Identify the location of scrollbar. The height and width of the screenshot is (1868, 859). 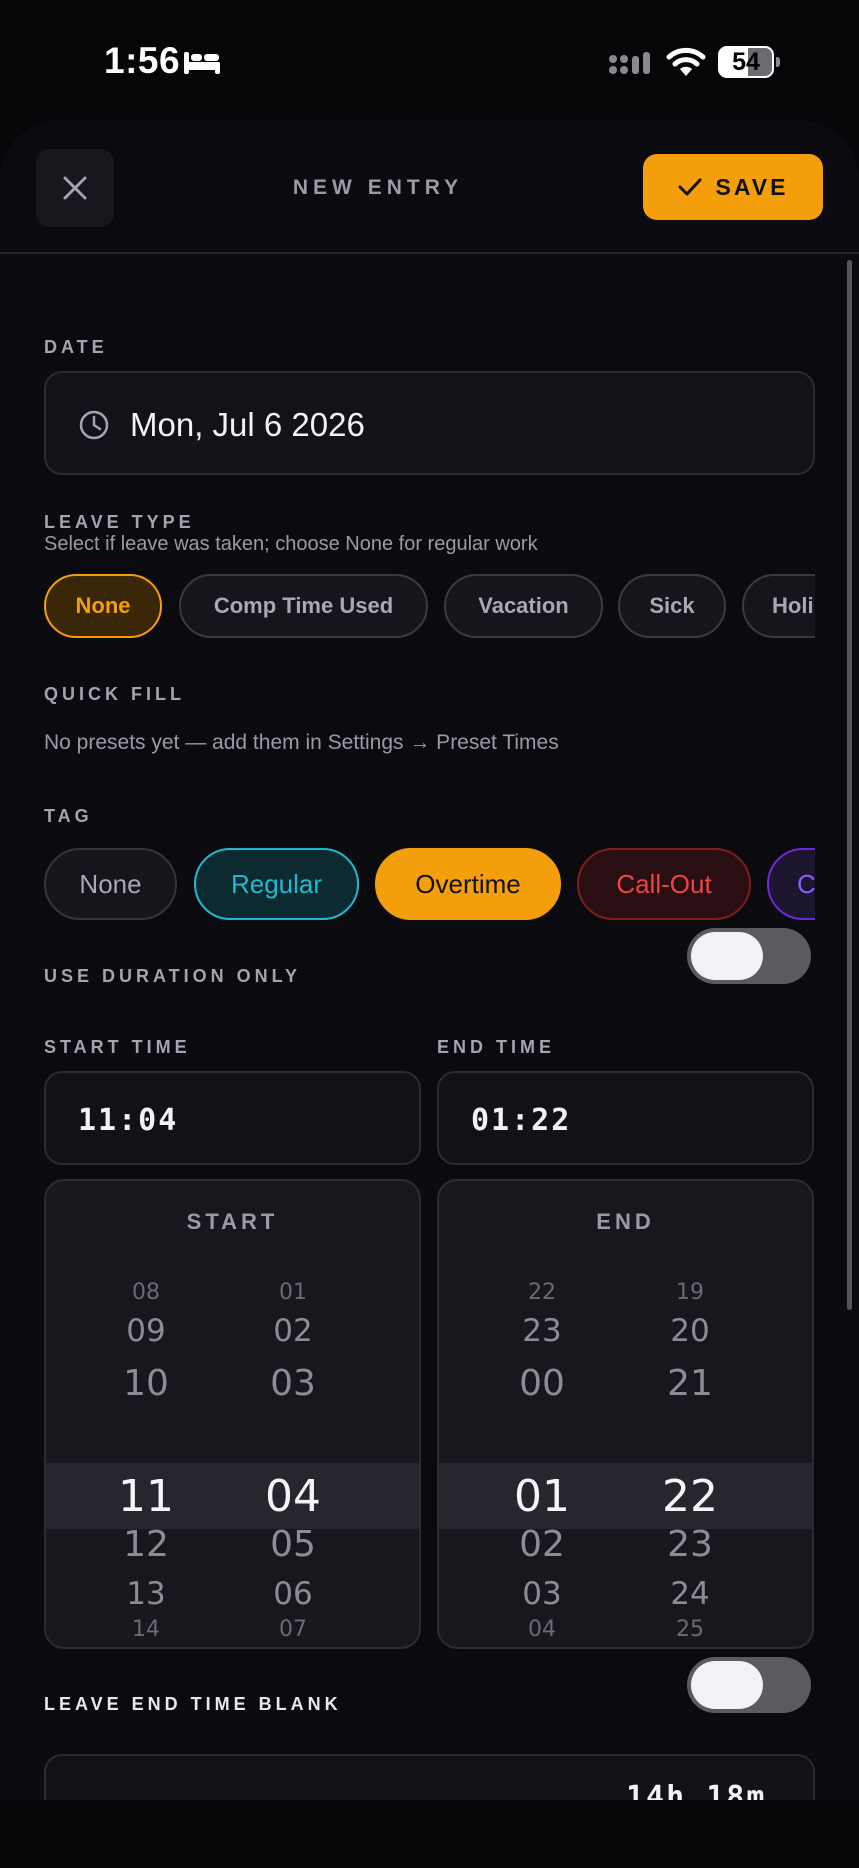
(849, 785).